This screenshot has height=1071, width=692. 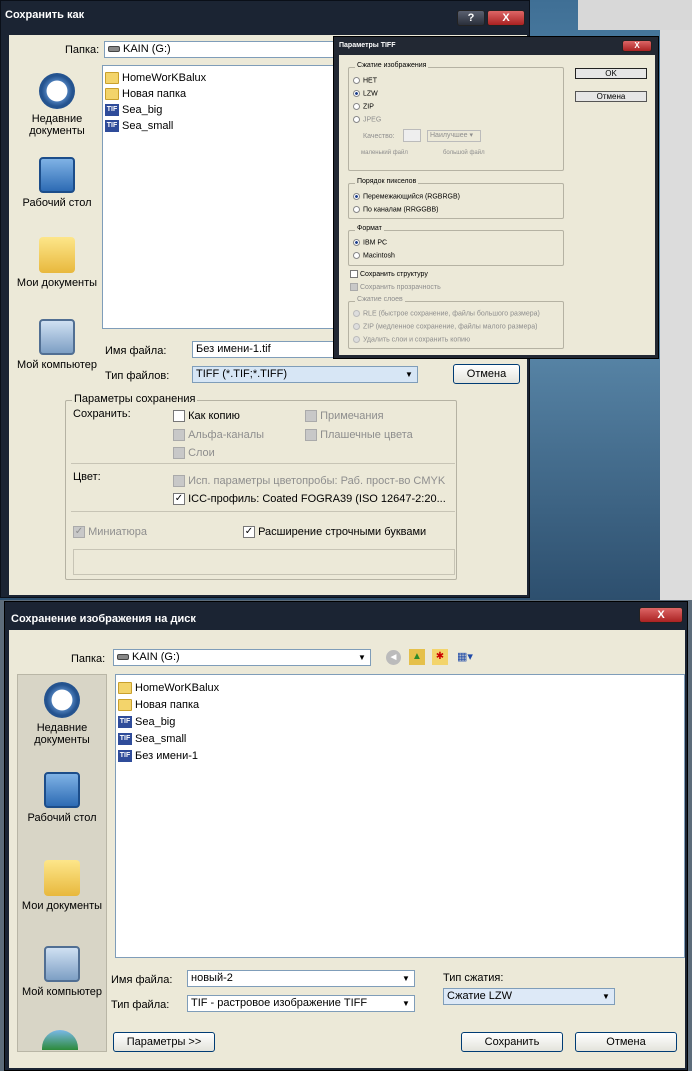 I want to click on filename-label: Имя файла:, so click(x=142, y=980).